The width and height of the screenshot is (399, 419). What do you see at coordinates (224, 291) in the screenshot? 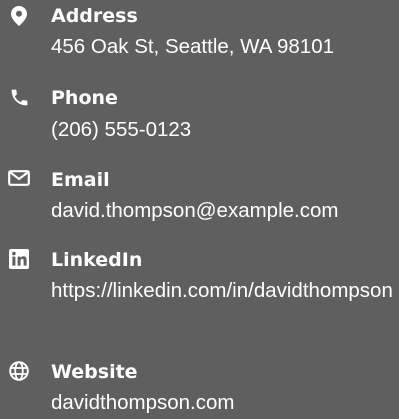
I see `contact-value-linkedin: https://linkedin.com/in/davidthompson` at bounding box center [224, 291].